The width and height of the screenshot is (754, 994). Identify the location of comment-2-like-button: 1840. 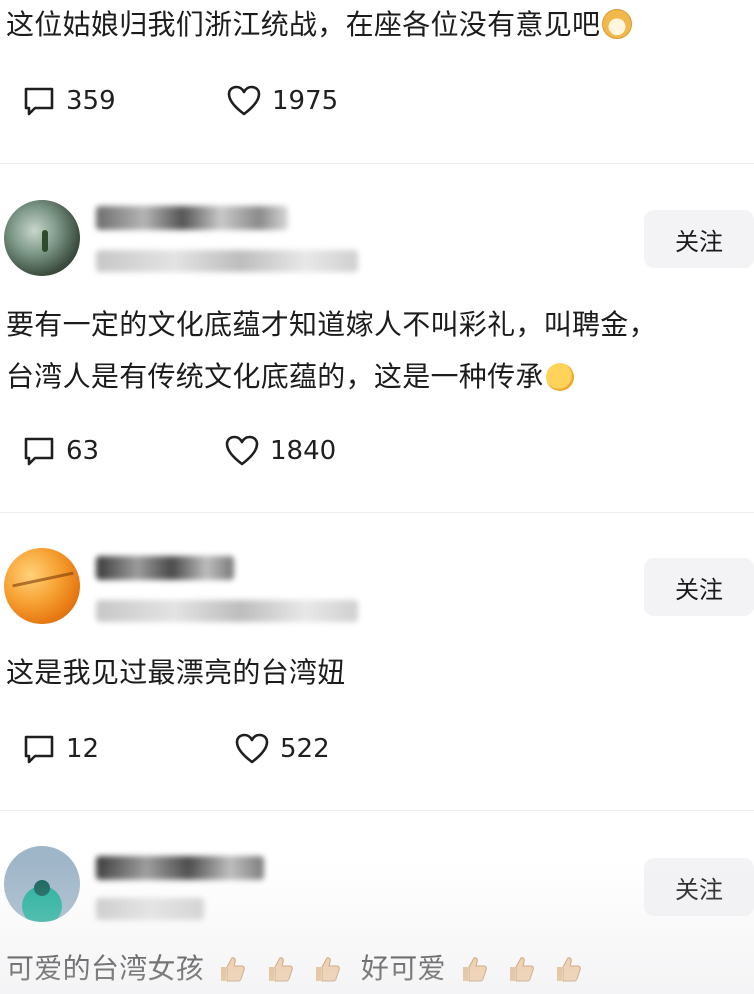
(280, 451).